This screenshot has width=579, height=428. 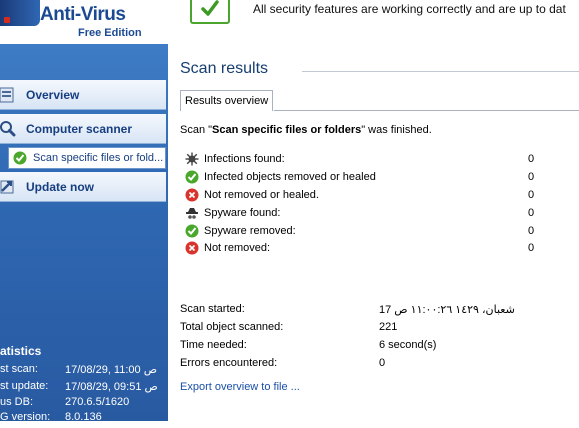 I want to click on result-label: Not removed or healed., so click(x=261, y=195).